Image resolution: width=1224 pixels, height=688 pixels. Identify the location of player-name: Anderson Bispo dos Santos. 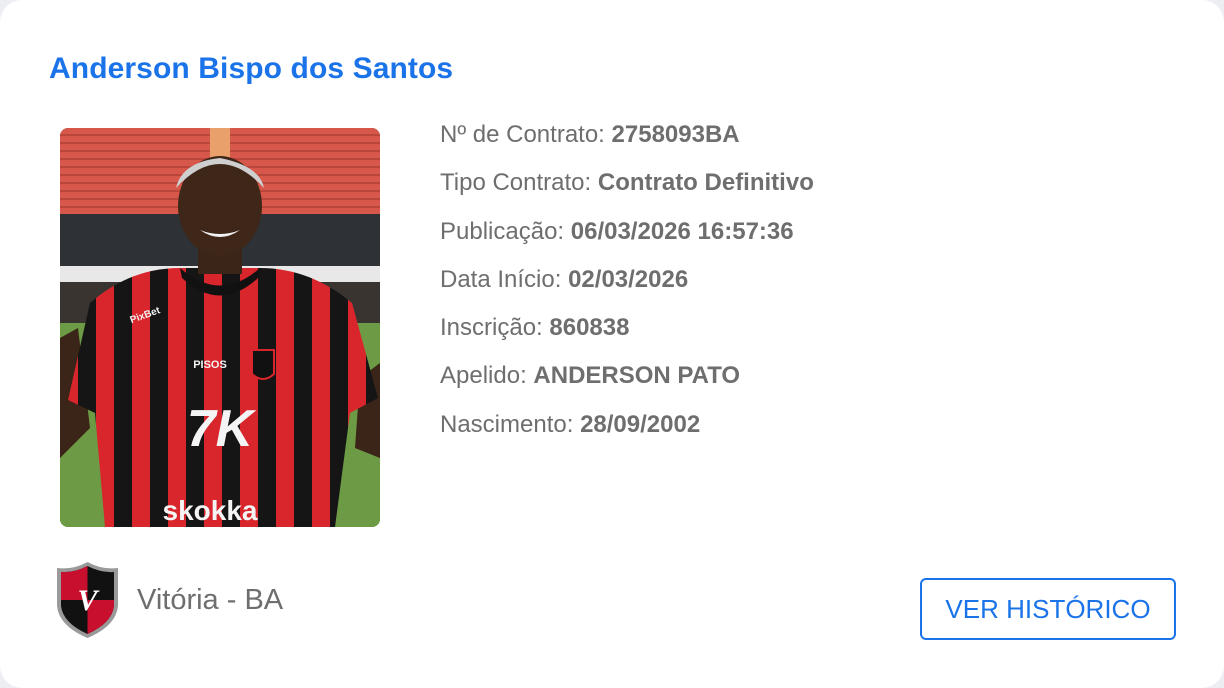
(251, 68).